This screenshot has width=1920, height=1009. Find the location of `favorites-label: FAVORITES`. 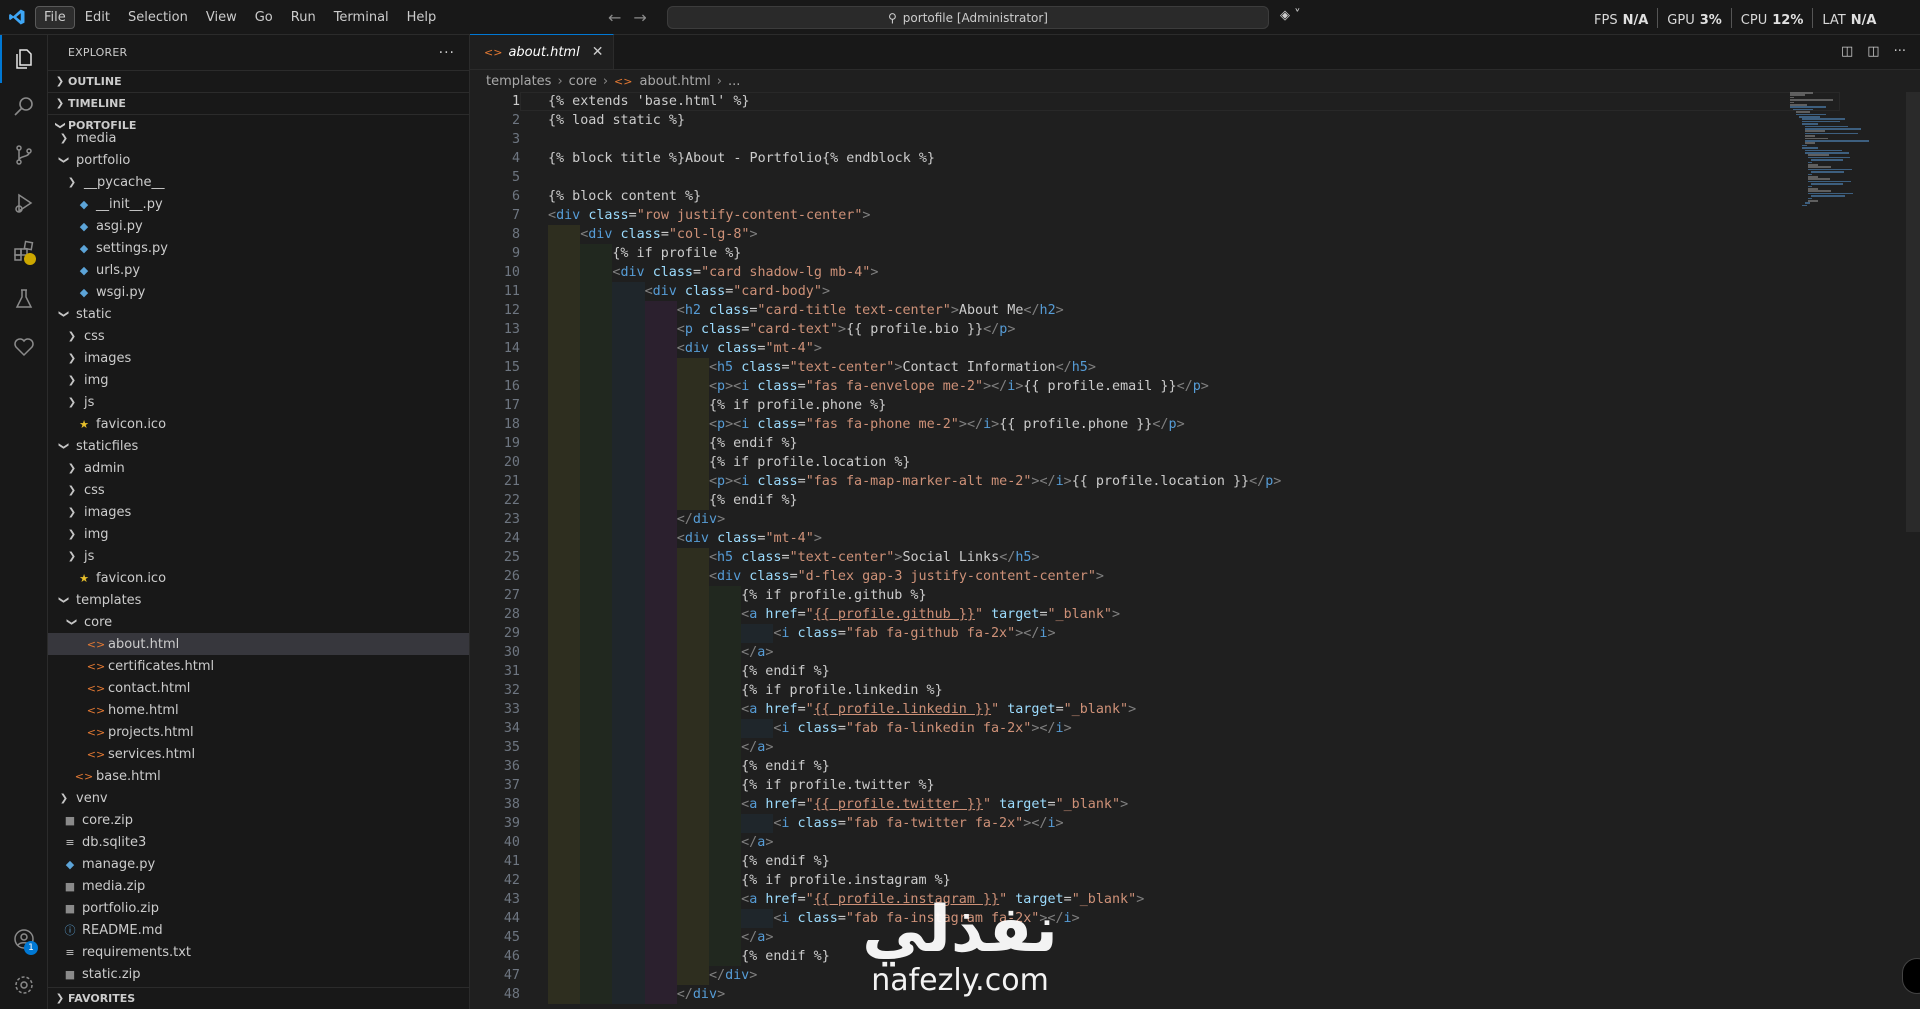

favorites-label: FAVORITES is located at coordinates (102, 998).